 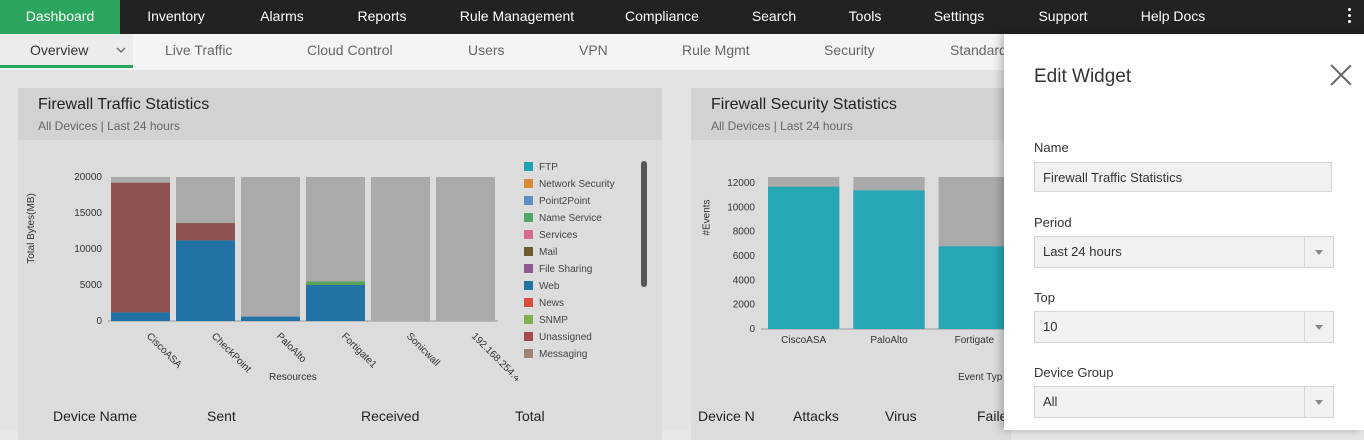 What do you see at coordinates (726, 416) in the screenshot?
I see `column-device: Device N` at bounding box center [726, 416].